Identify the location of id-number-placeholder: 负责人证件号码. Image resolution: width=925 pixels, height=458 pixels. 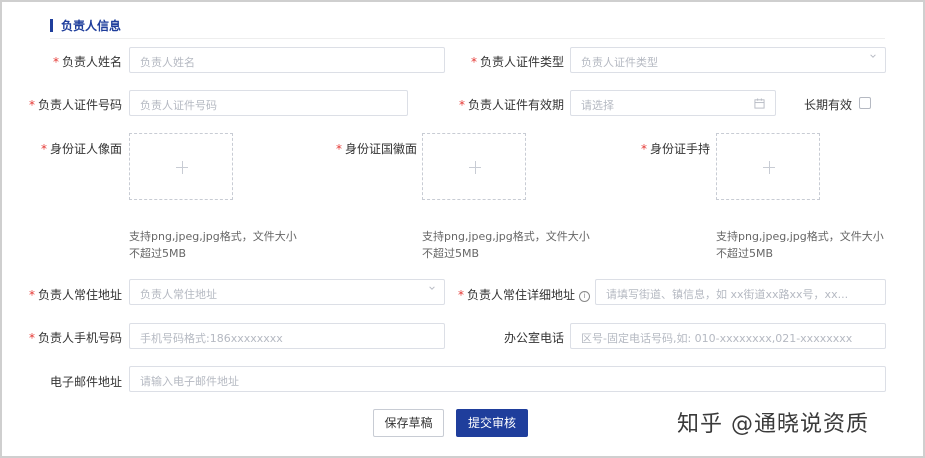
(178, 105).